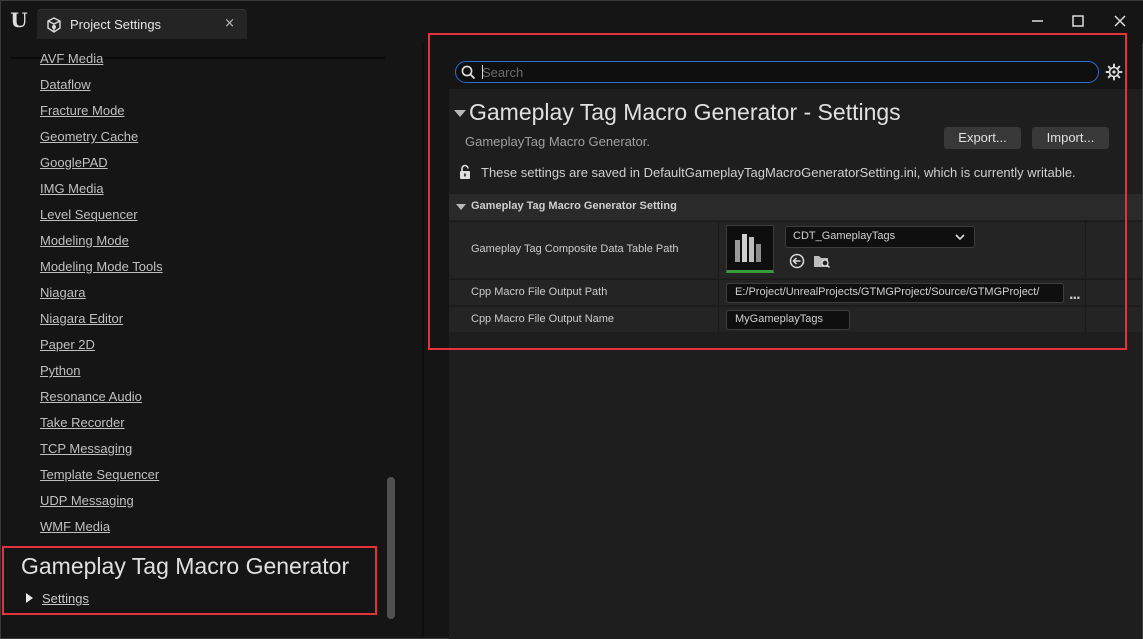  Describe the element at coordinates (101, 61) in the screenshot. I see `sidebar-item-avf-media: AVF Media` at that location.